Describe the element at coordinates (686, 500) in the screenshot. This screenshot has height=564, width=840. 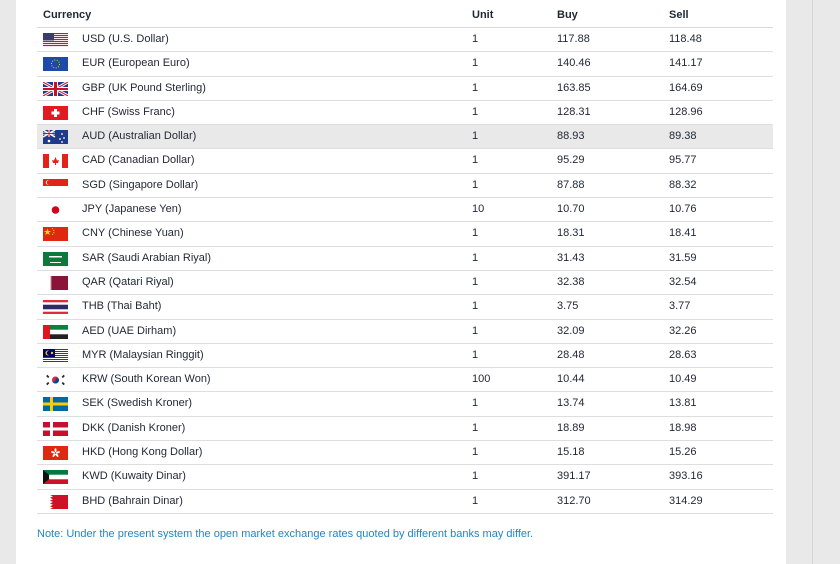
I see `sell-rate: 314.29` at that location.